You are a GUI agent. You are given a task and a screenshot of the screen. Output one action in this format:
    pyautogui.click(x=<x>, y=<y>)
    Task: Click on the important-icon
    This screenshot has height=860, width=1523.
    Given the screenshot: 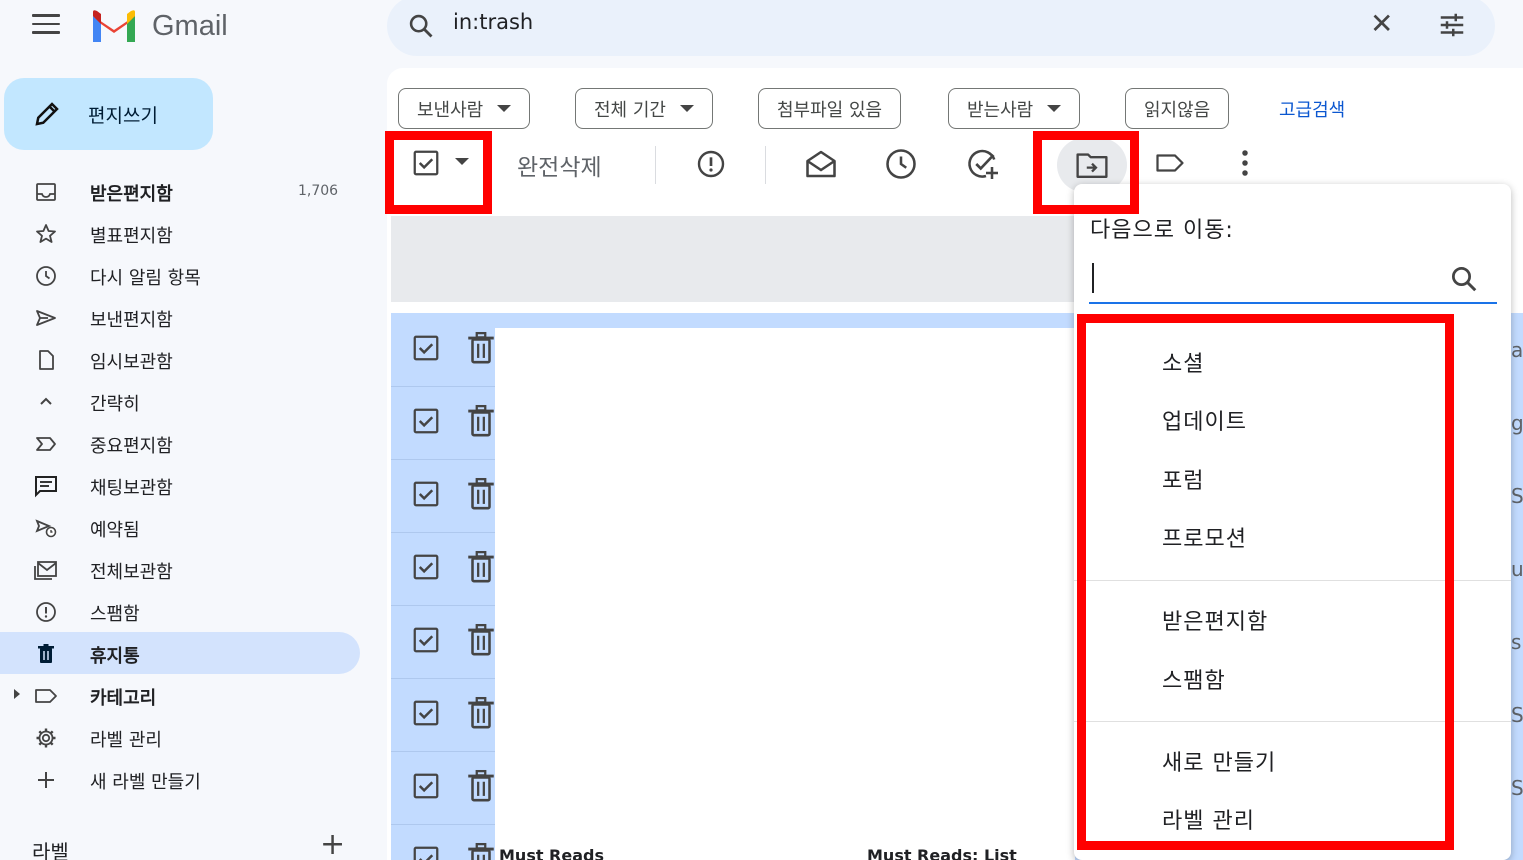 What is the action you would take?
    pyautogui.click(x=46, y=444)
    